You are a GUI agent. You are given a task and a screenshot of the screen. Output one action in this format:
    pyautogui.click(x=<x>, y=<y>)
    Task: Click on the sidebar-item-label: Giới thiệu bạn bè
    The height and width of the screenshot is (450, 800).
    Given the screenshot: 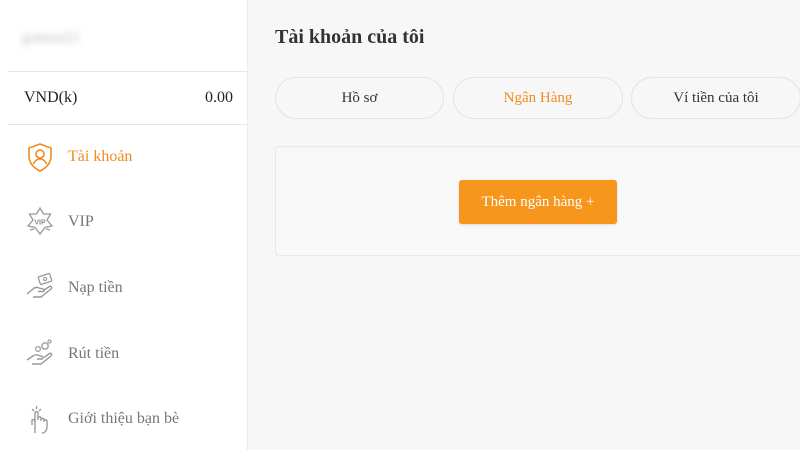 What is the action you would take?
    pyautogui.click(x=124, y=418)
    